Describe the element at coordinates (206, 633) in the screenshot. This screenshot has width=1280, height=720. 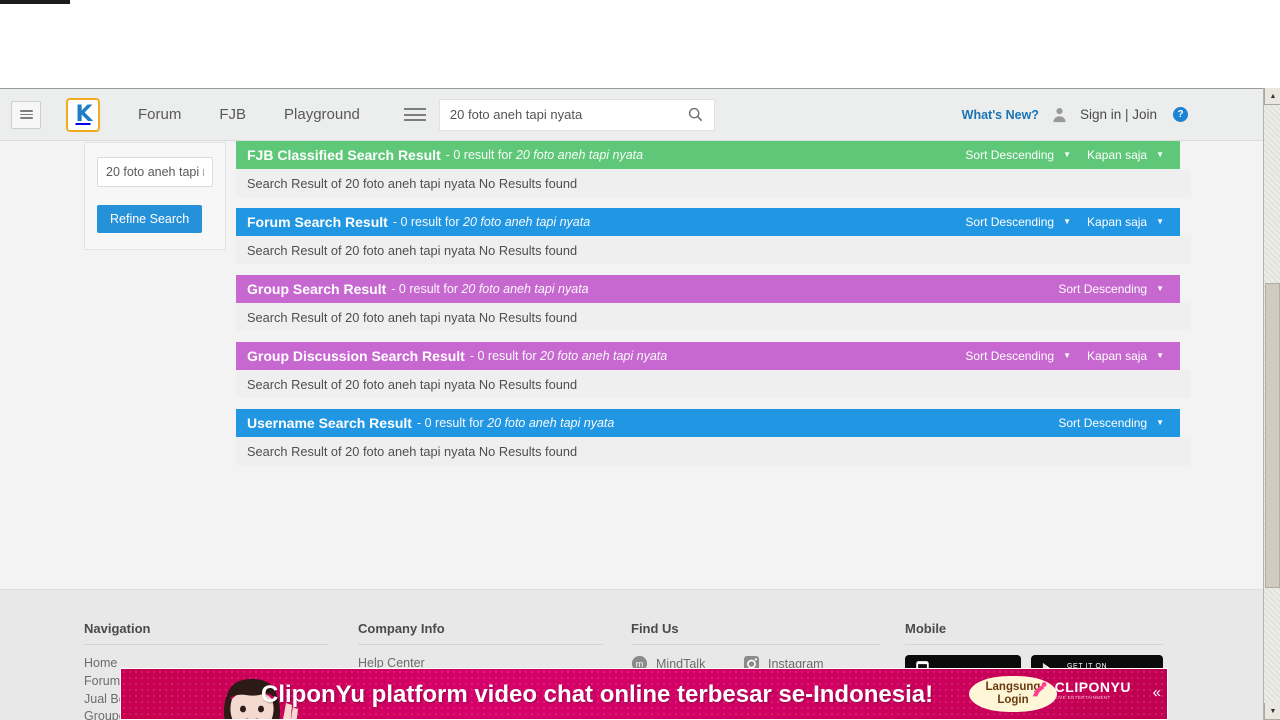
I see `footer-heading-navigation: Navigation` at that location.